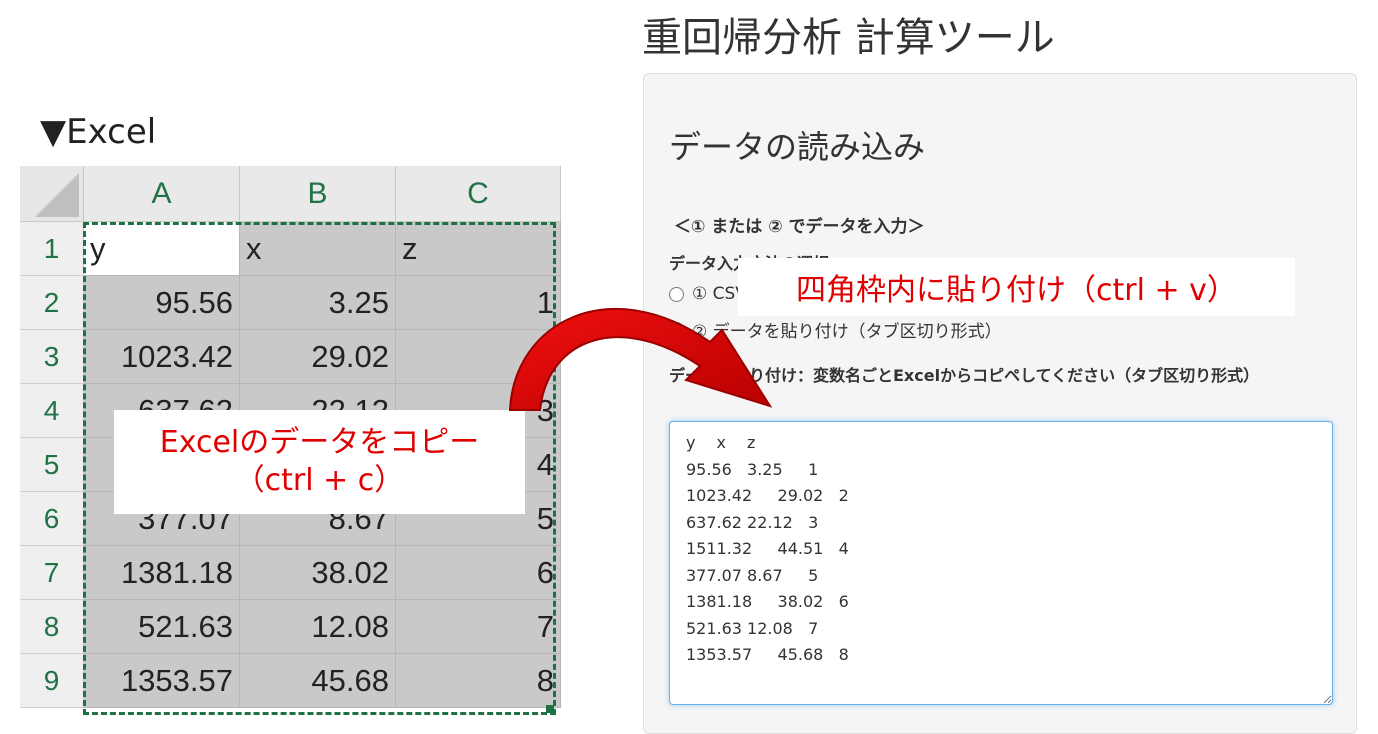 The image size is (1378, 734). I want to click on tool-title: 重回帰分析 計算ツール, so click(848, 38).